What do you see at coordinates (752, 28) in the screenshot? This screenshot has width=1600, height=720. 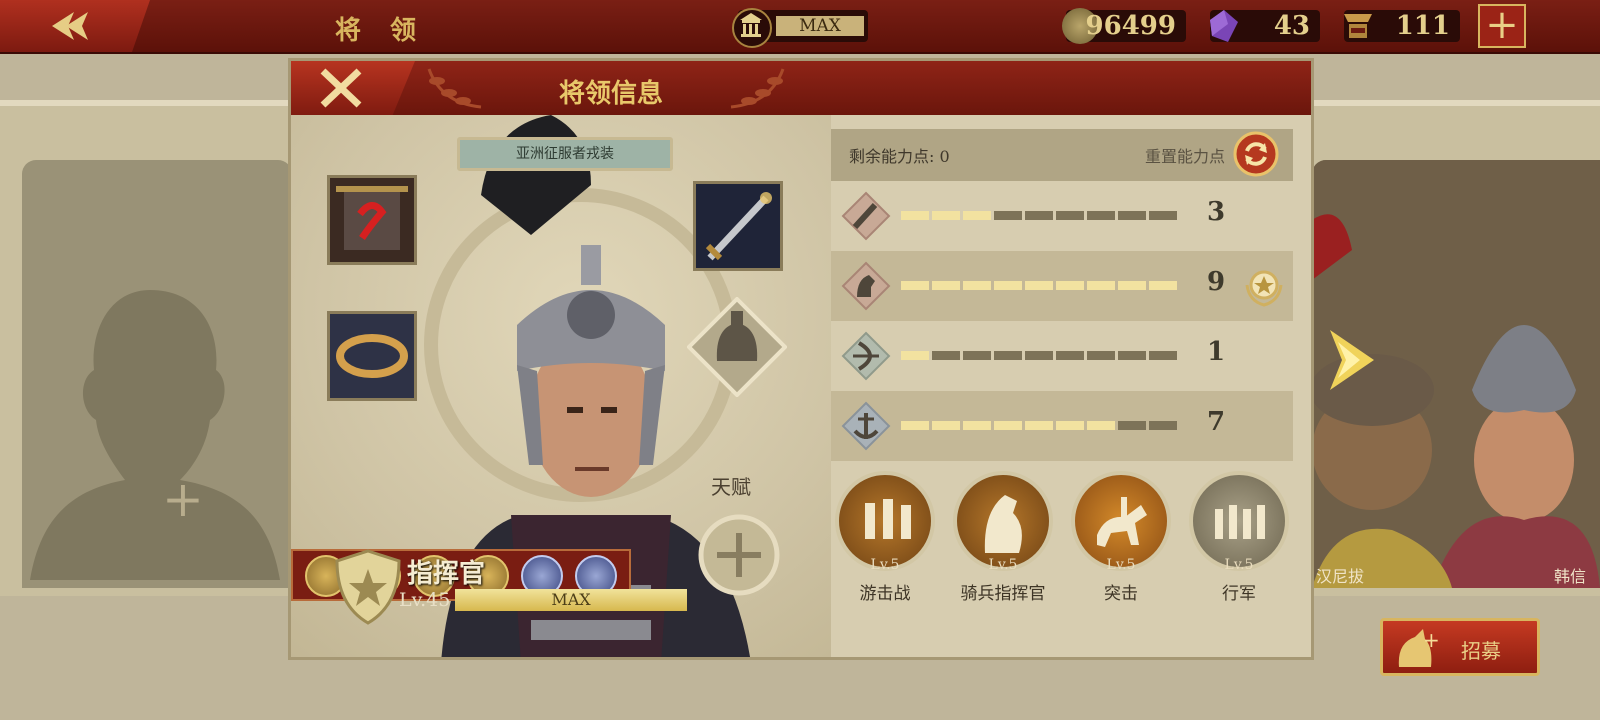 I see `temple-icon` at bounding box center [752, 28].